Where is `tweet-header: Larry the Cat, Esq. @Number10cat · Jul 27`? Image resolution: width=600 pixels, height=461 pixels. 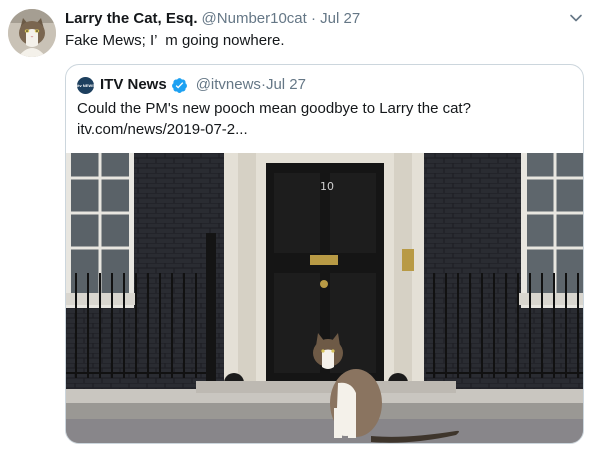 tweet-header: Larry the Cat, Esq. @Number10cat · Jul 27 is located at coordinates (212, 19).